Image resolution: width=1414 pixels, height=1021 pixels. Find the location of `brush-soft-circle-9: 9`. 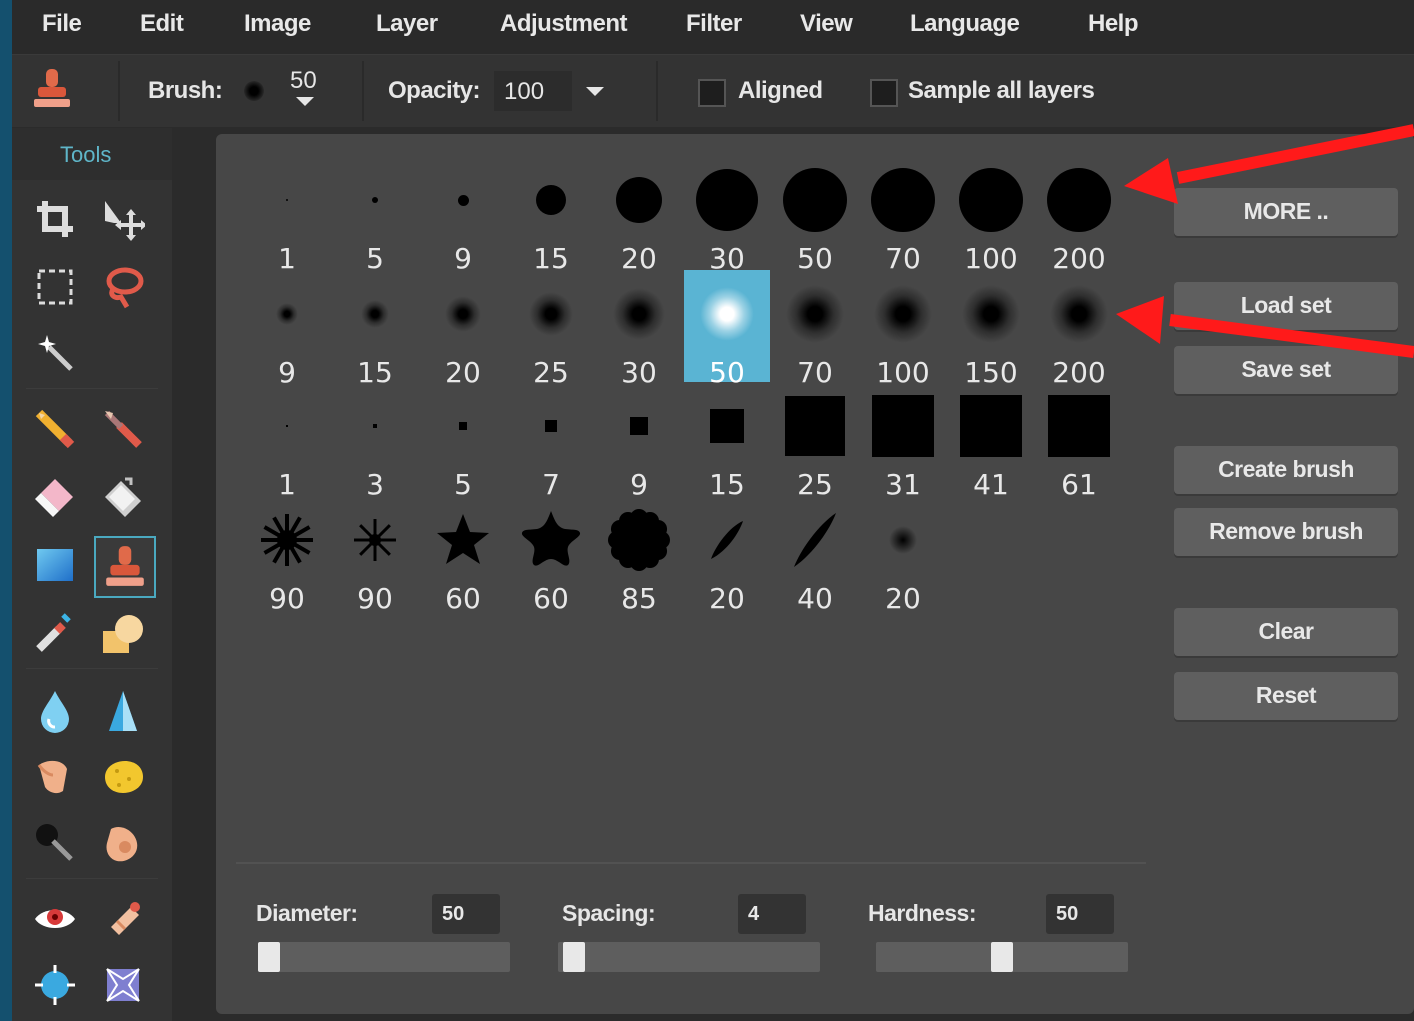

brush-soft-circle-9: 9 is located at coordinates (287, 329).